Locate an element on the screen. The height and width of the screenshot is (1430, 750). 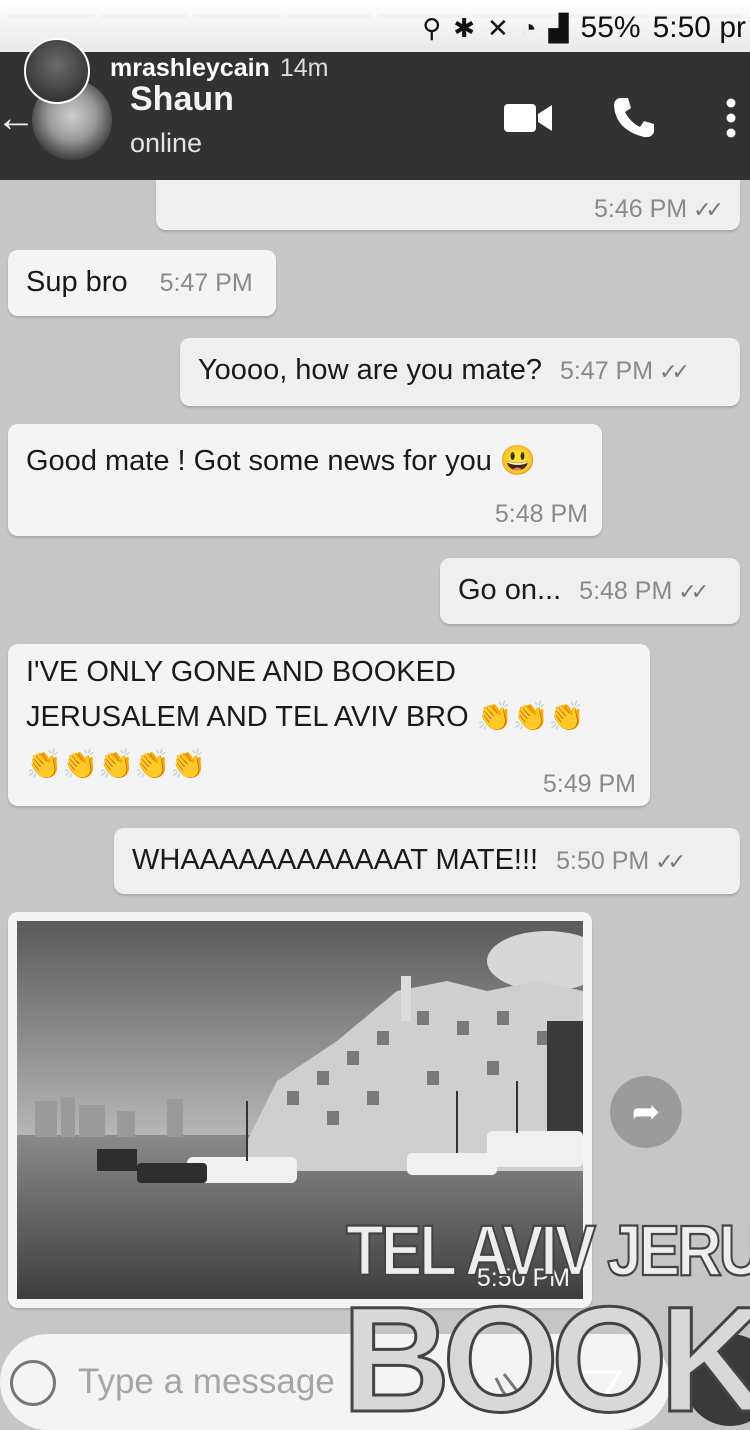
message-bubble-outgoing: WHAAAAAAAAAAAAT MATE!!! 5:50 PM ✓✓ is located at coordinates (427, 861).